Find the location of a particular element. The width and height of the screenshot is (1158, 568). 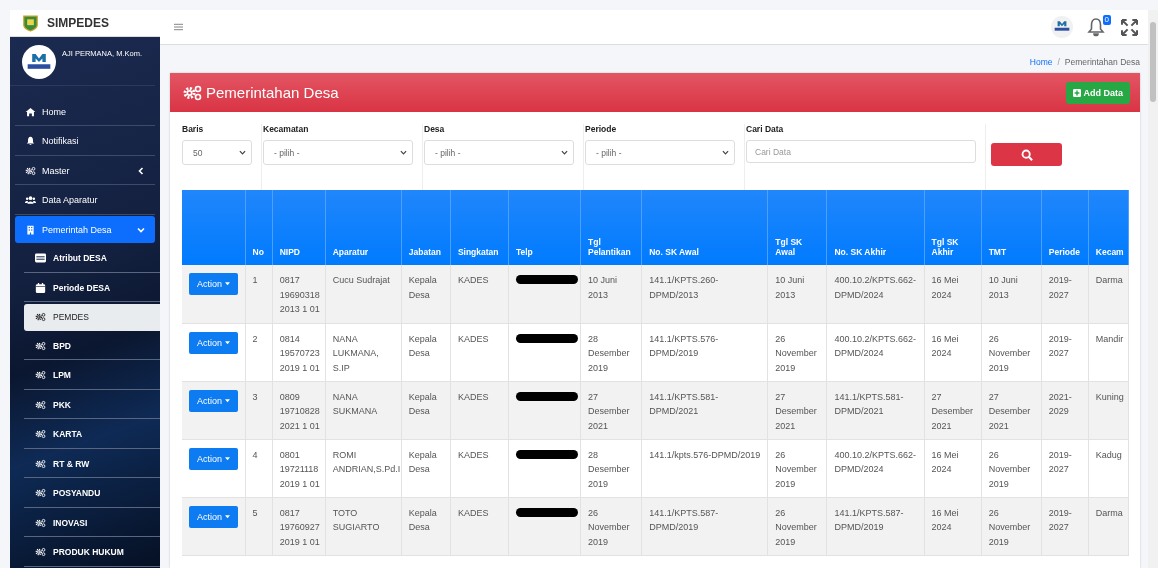

home-icon is located at coordinates (30, 111).